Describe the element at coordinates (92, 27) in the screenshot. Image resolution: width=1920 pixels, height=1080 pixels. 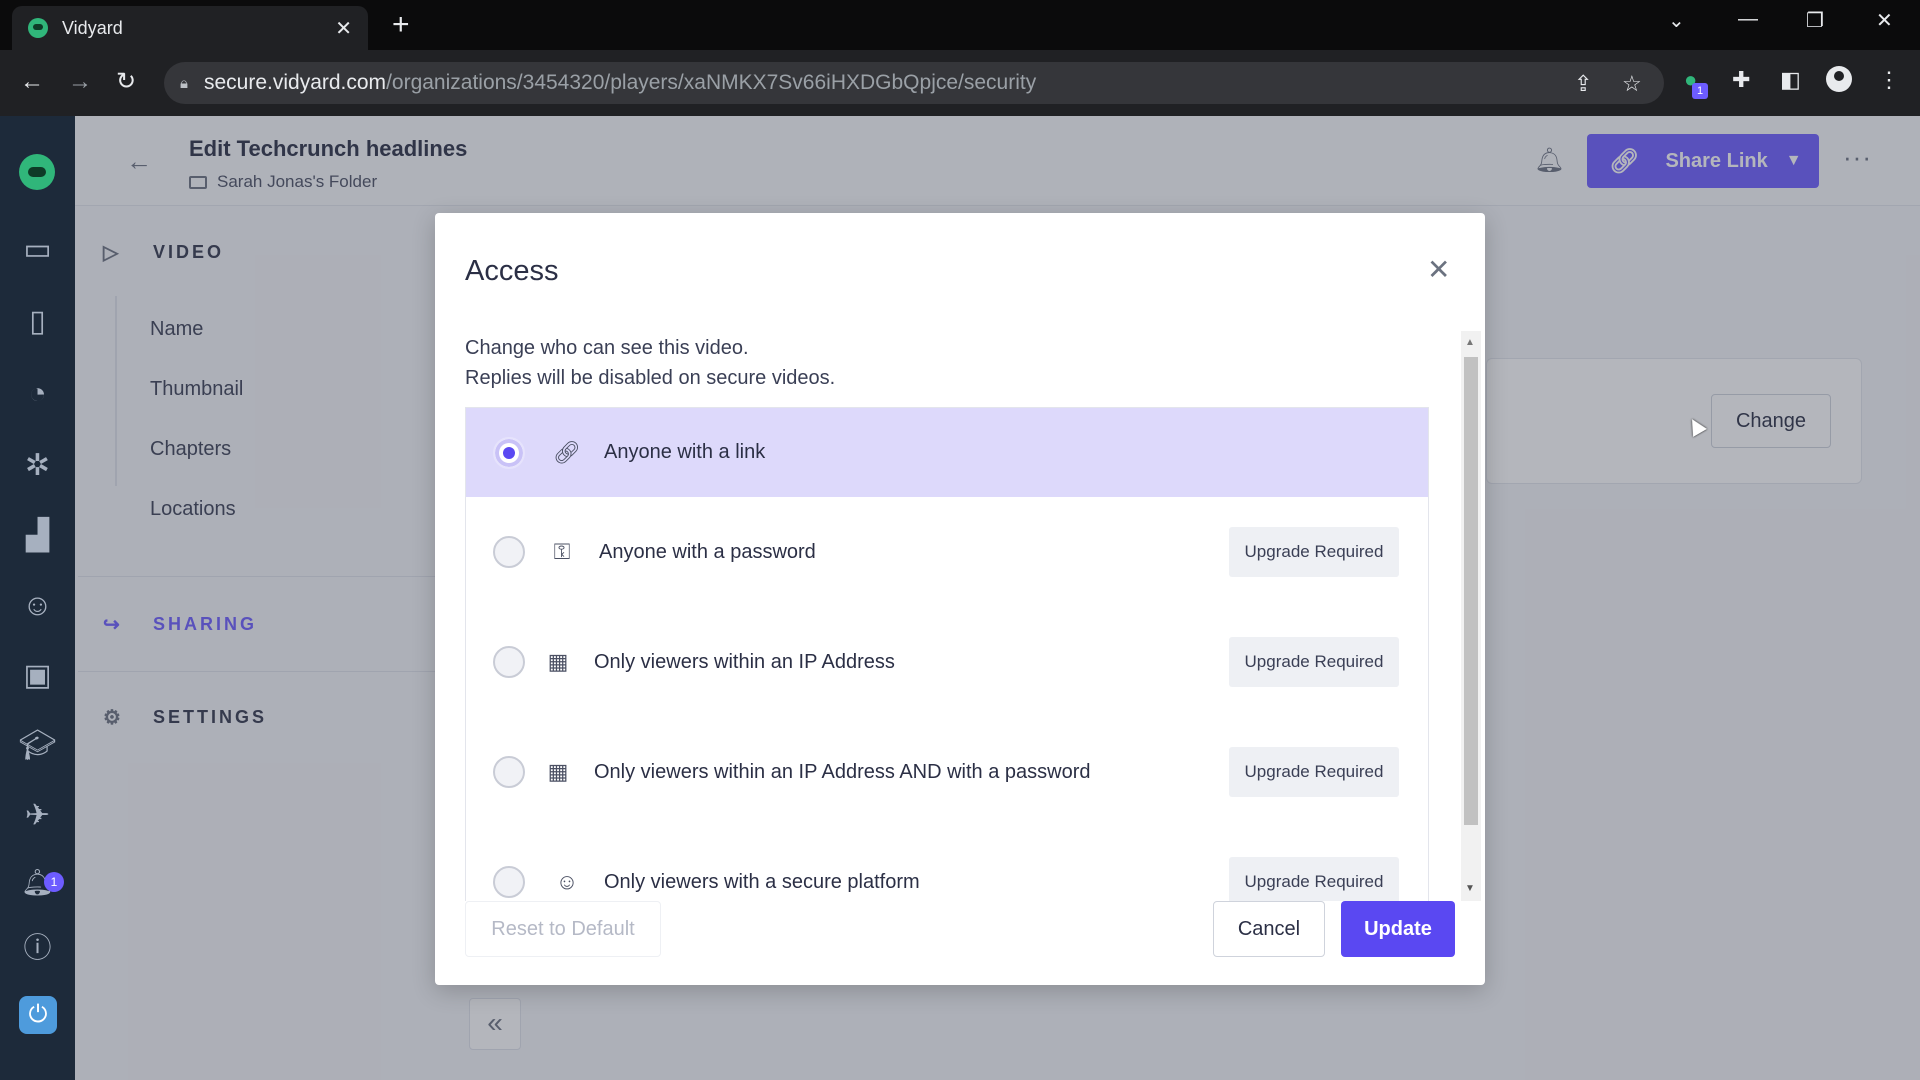
I see `tab-title: Vidyard` at that location.